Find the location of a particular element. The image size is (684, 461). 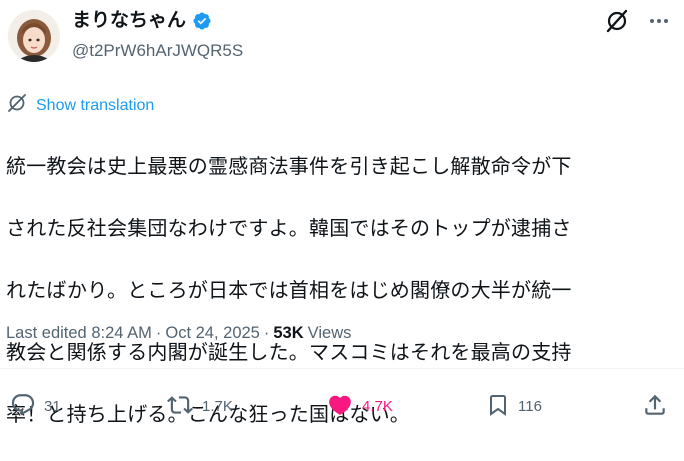

bookmark-button: 116 is located at coordinates (514, 407).